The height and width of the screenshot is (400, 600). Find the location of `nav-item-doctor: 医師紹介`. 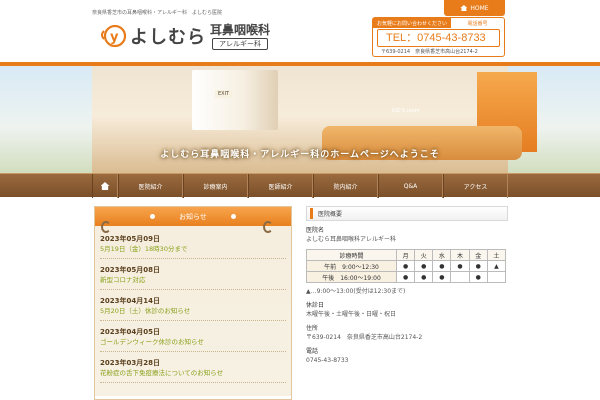

nav-item-doctor: 医師紹介 is located at coordinates (280, 186).